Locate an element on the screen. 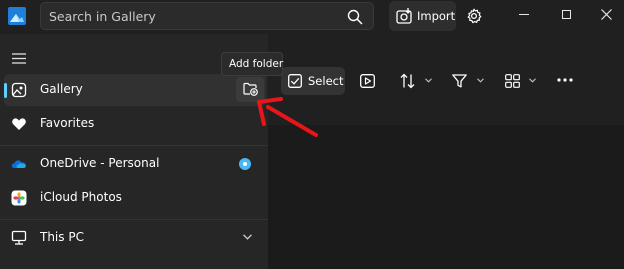 The height and width of the screenshot is (269, 624). title-bar: Search in Gallery Import is located at coordinates (312, 17).